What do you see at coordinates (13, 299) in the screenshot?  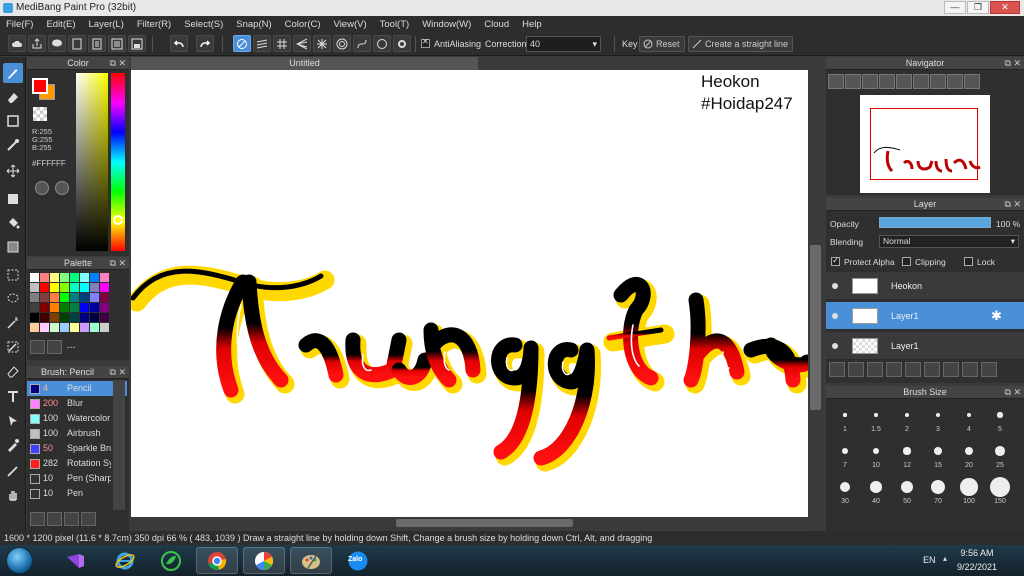 I see `lasso-tool` at bounding box center [13, 299].